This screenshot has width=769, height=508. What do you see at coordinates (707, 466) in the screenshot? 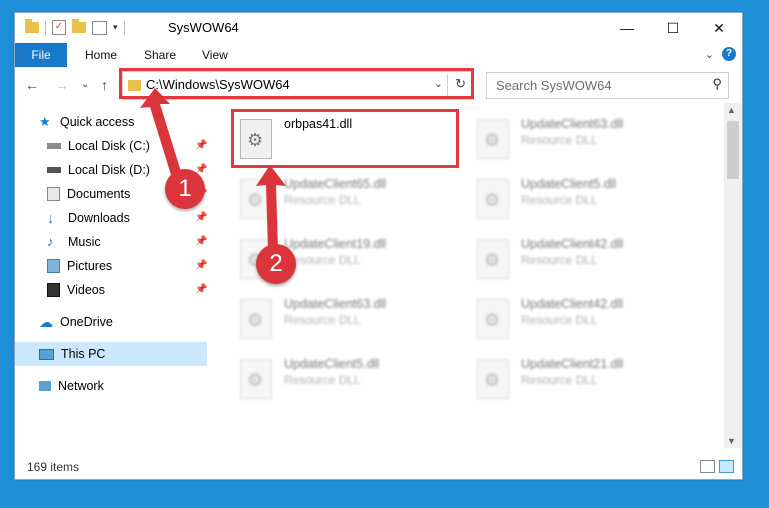
I see `details-view-icon` at bounding box center [707, 466].